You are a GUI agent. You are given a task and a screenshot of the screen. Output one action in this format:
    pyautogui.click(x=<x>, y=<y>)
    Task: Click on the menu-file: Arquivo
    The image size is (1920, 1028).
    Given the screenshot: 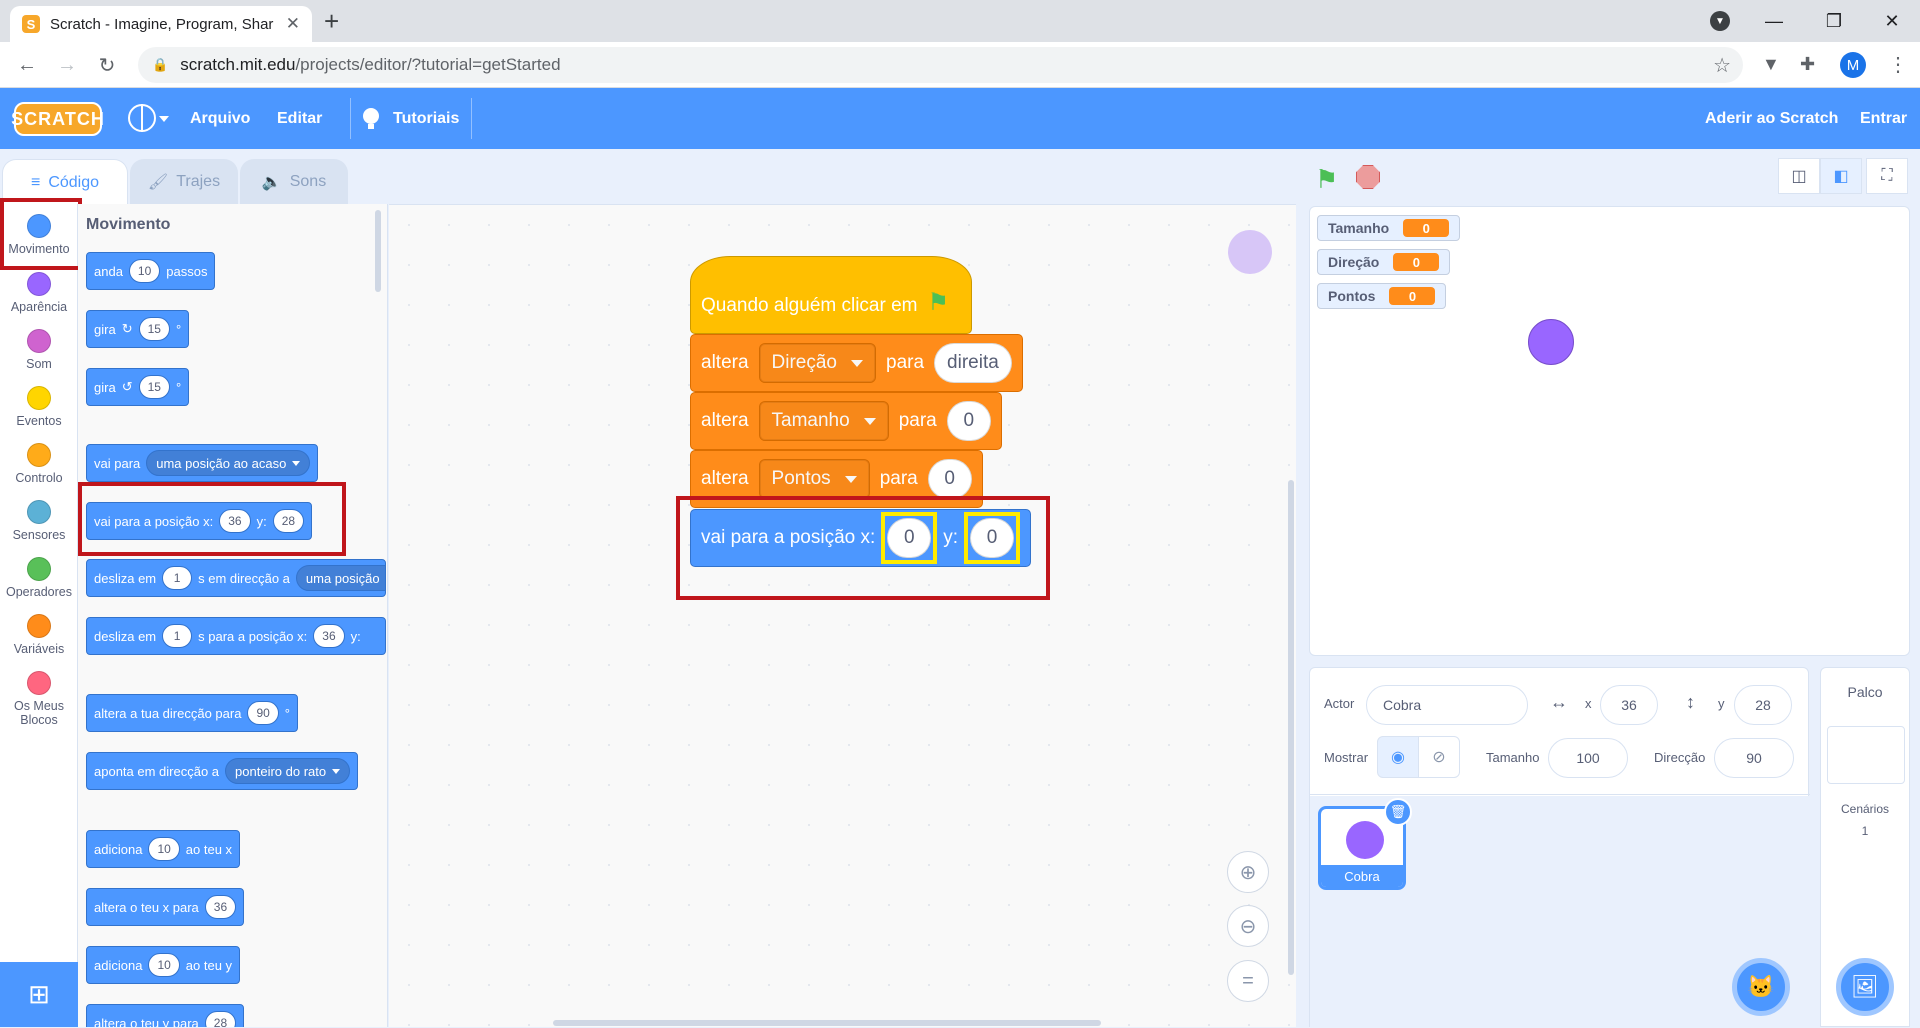 What is the action you would take?
    pyautogui.click(x=220, y=118)
    